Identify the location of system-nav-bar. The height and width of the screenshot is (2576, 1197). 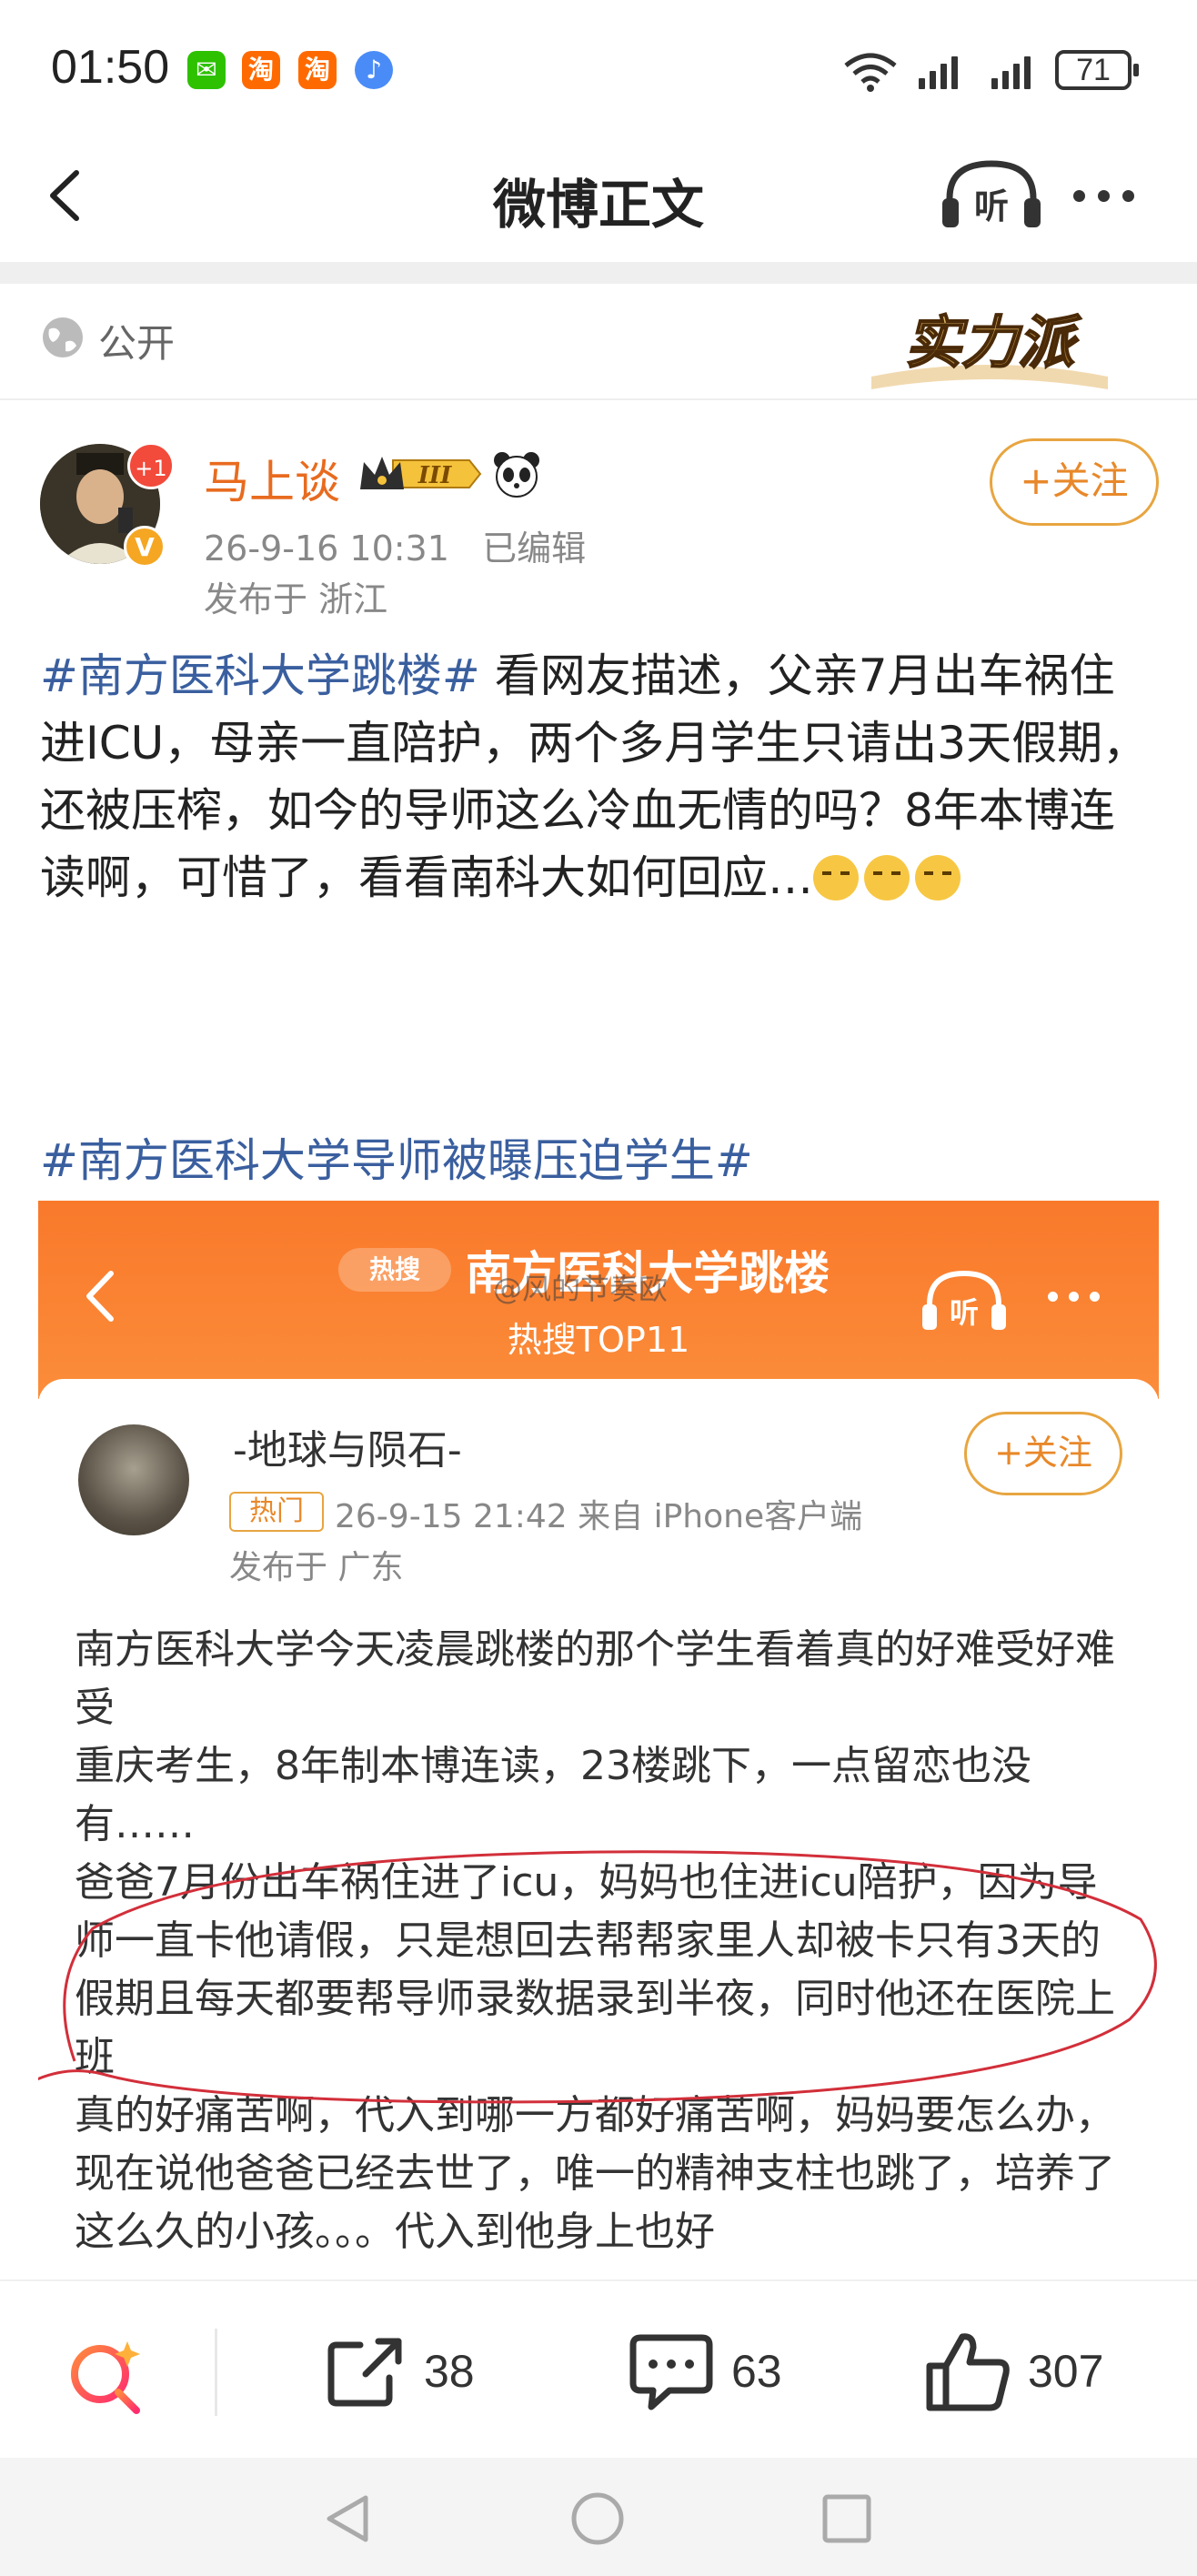
(598, 2517).